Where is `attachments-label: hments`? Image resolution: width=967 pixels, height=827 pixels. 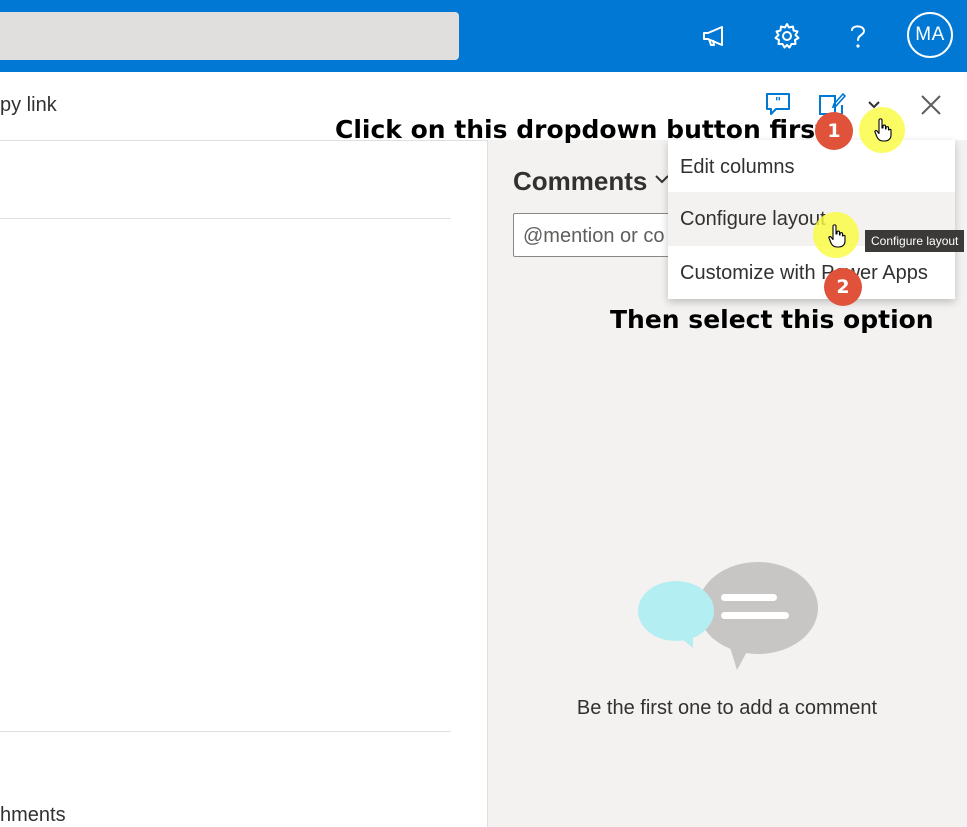 attachments-label: hments is located at coordinates (33, 815).